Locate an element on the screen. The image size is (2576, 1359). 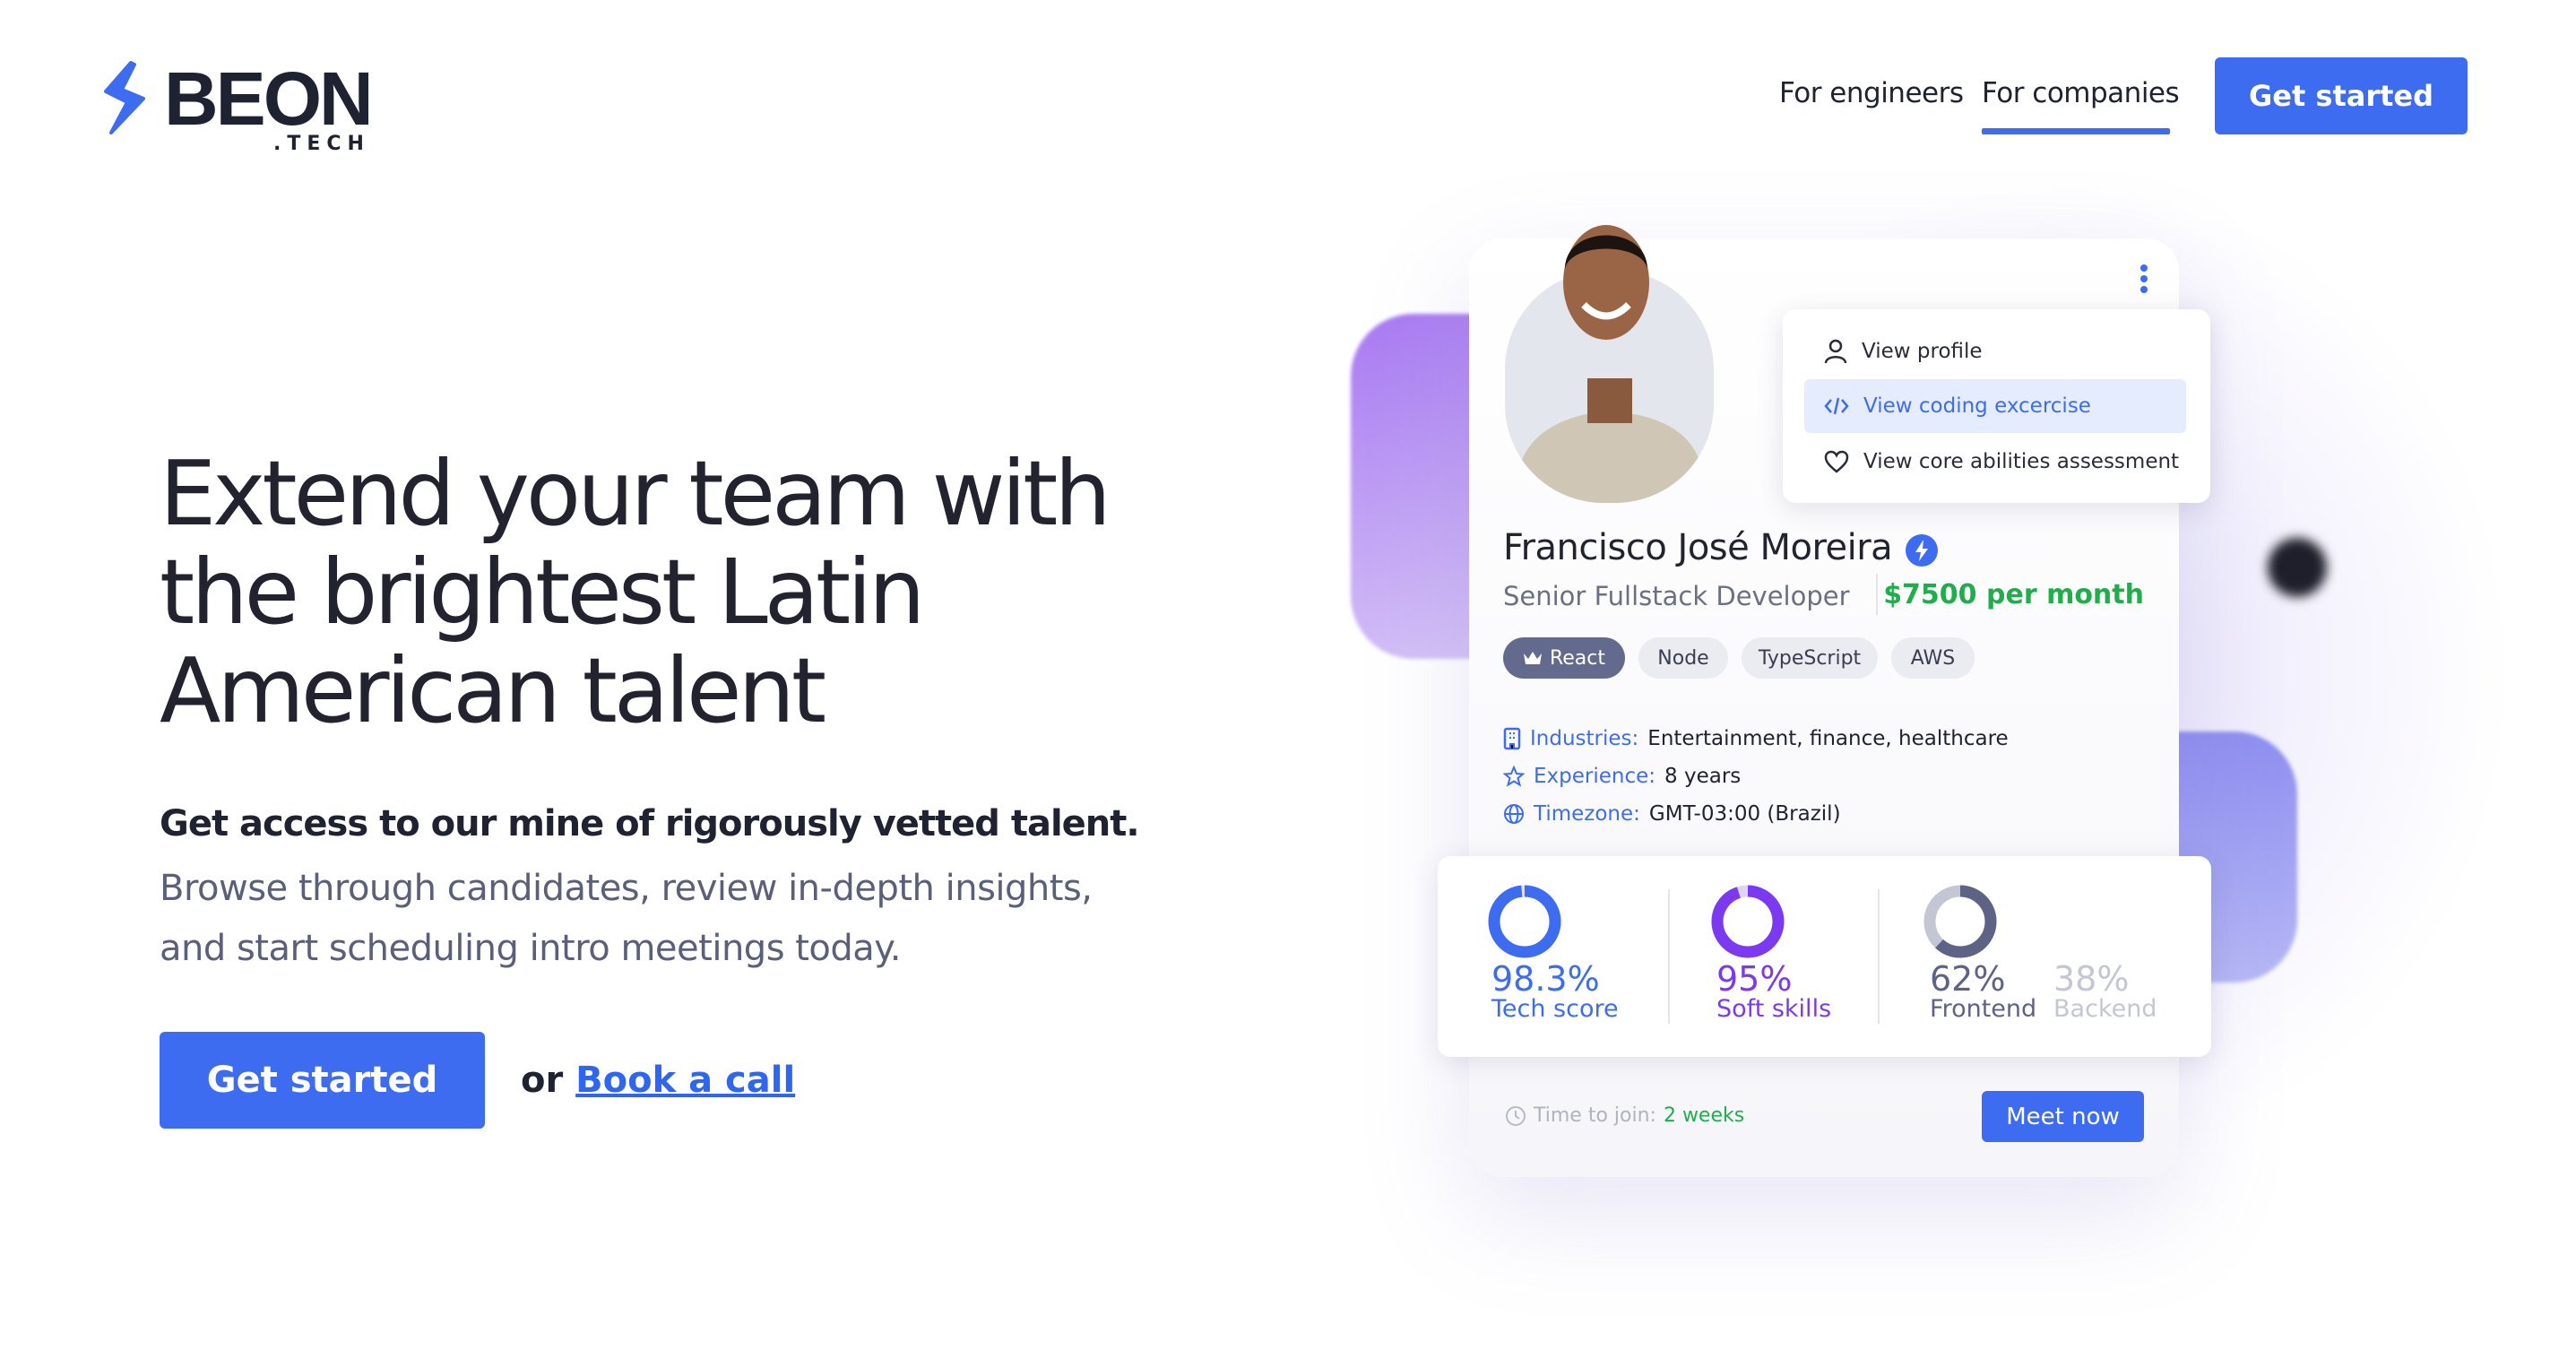
time-to-join: Time to join: 2 weeks is located at coordinates (1624, 1115).